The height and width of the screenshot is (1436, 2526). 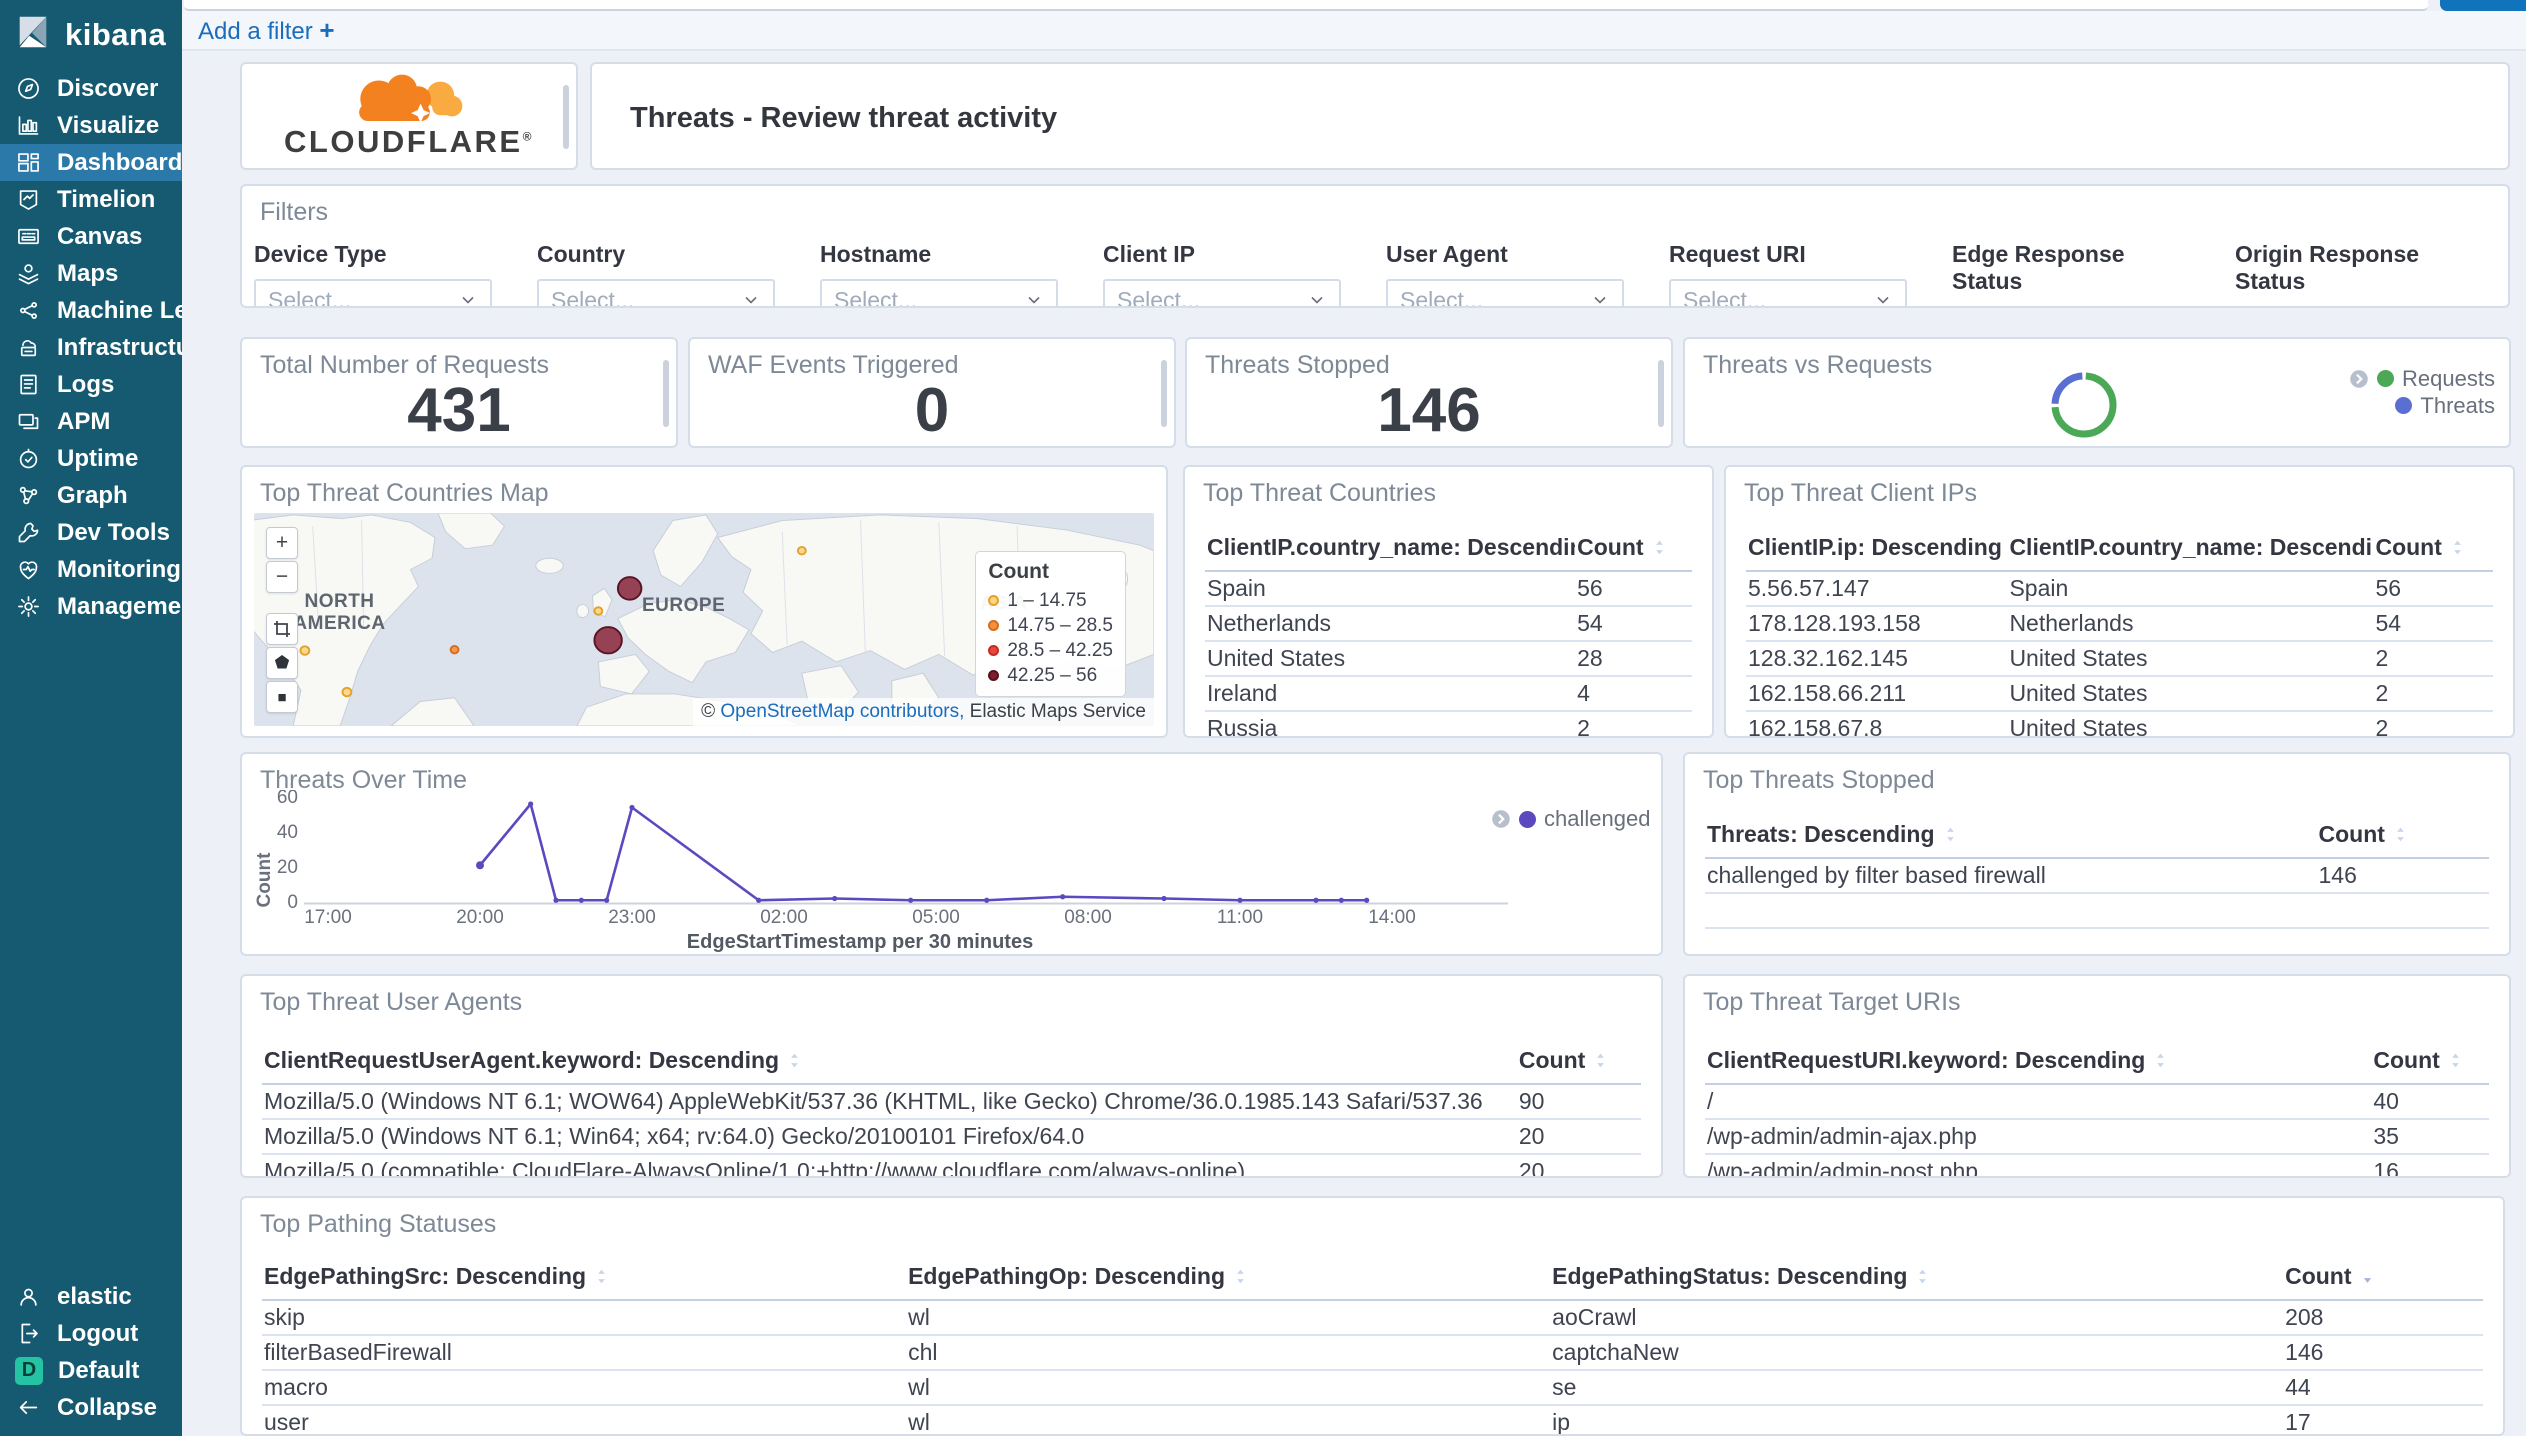 I want to click on map-dot-netherlands-bubble, so click(x=629, y=588).